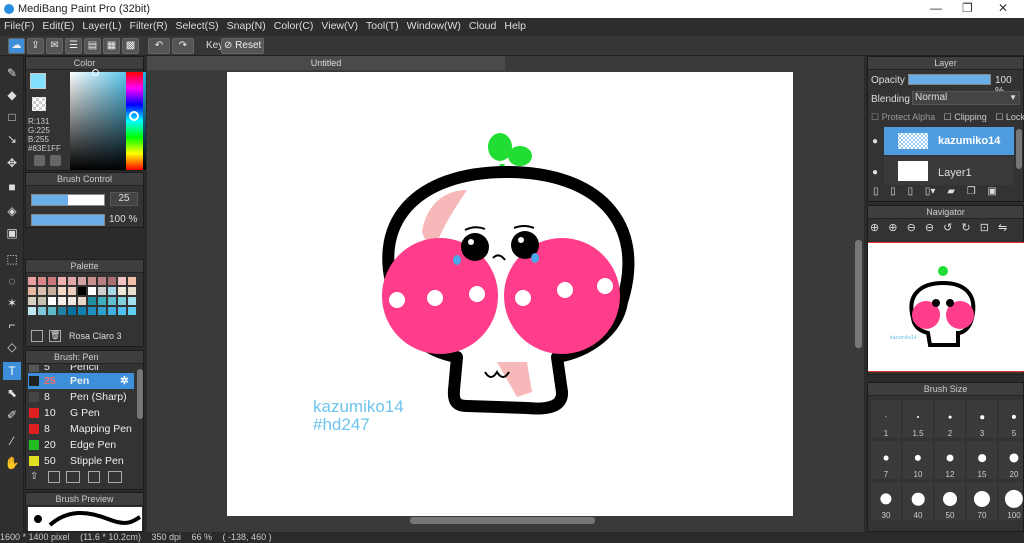 This screenshot has height=543, width=1024. I want to click on divide-tool-icon: ✐, so click(12, 415).